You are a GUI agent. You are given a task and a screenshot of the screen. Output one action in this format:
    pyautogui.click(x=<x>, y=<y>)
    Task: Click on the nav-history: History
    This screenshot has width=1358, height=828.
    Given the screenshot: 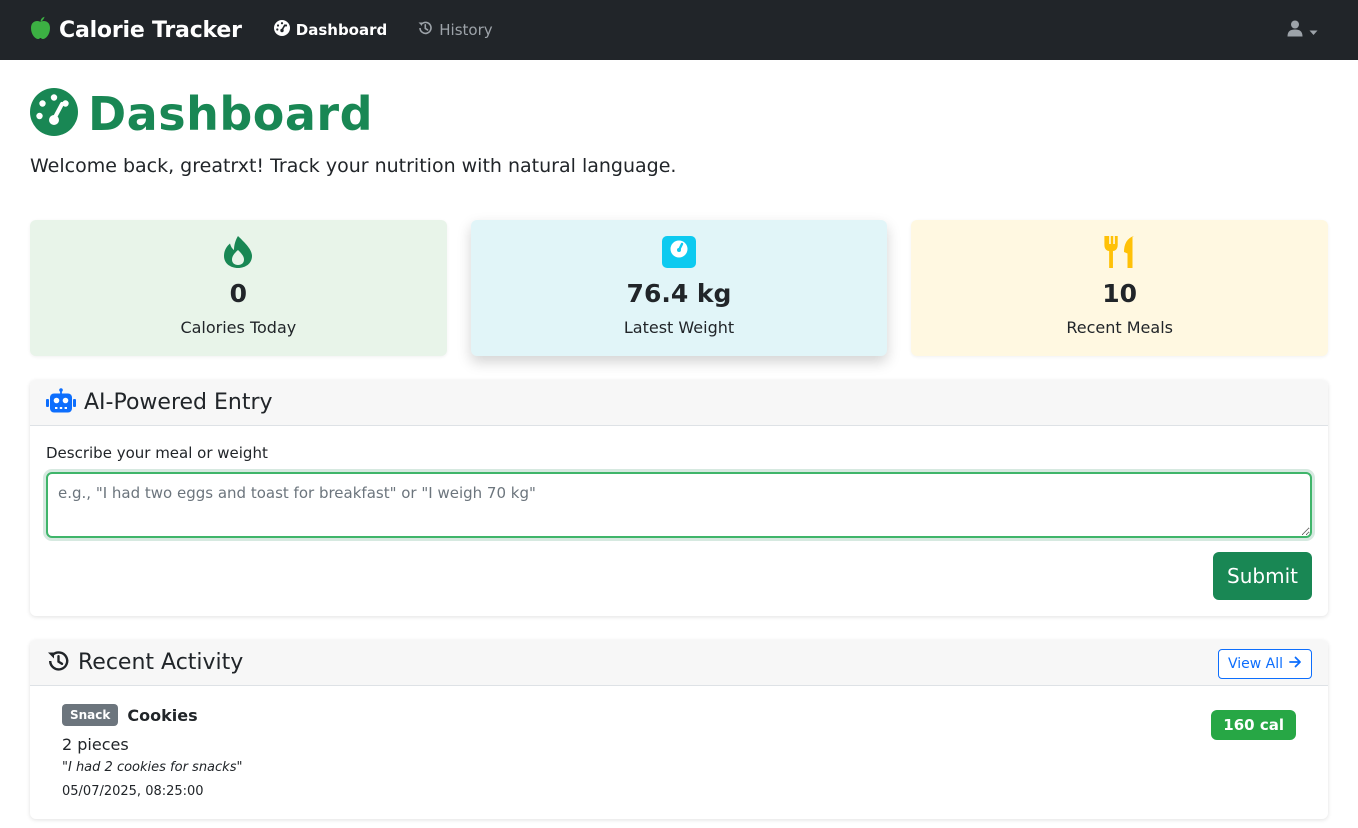 What is the action you would take?
    pyautogui.click(x=455, y=30)
    